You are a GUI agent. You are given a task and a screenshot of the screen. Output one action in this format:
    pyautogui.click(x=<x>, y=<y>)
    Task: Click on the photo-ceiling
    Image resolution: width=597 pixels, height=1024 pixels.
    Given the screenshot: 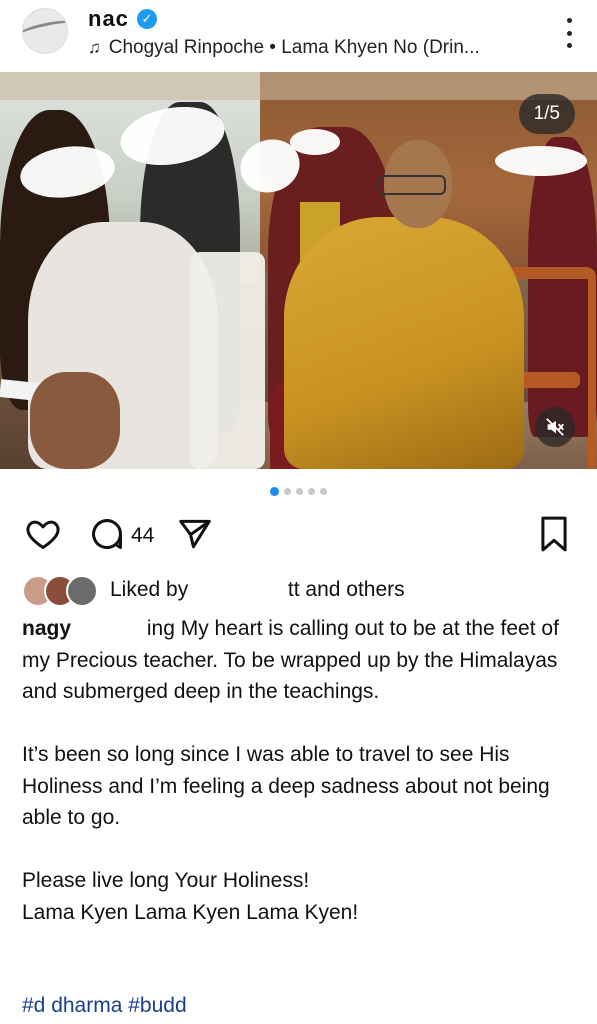 What is the action you would take?
    pyautogui.click(x=298, y=86)
    